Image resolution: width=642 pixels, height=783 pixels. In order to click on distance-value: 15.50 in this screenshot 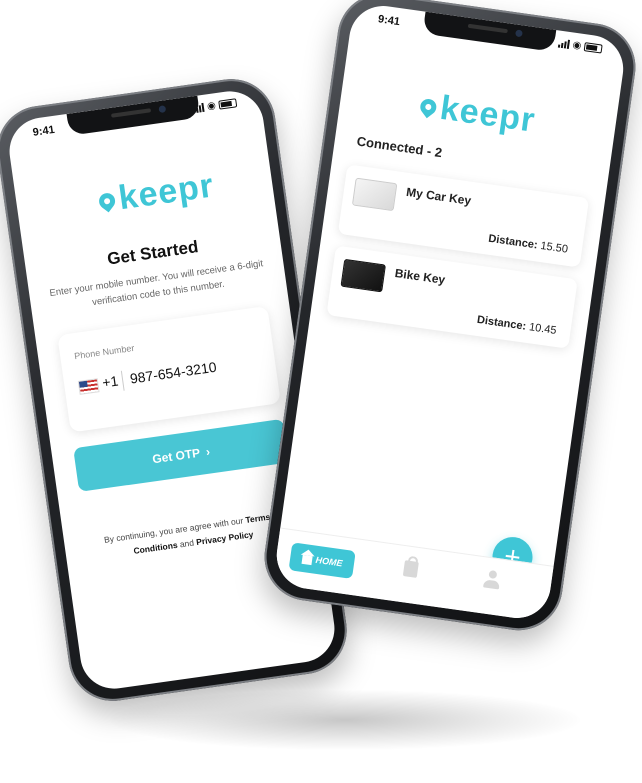, I will do `click(554, 248)`.